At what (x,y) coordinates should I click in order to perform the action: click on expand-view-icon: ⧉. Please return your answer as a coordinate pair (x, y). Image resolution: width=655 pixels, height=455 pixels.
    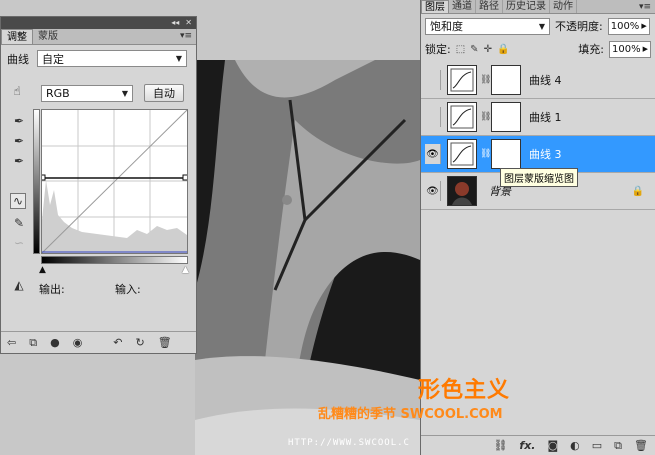
    Looking at the image, I should click on (33, 343).